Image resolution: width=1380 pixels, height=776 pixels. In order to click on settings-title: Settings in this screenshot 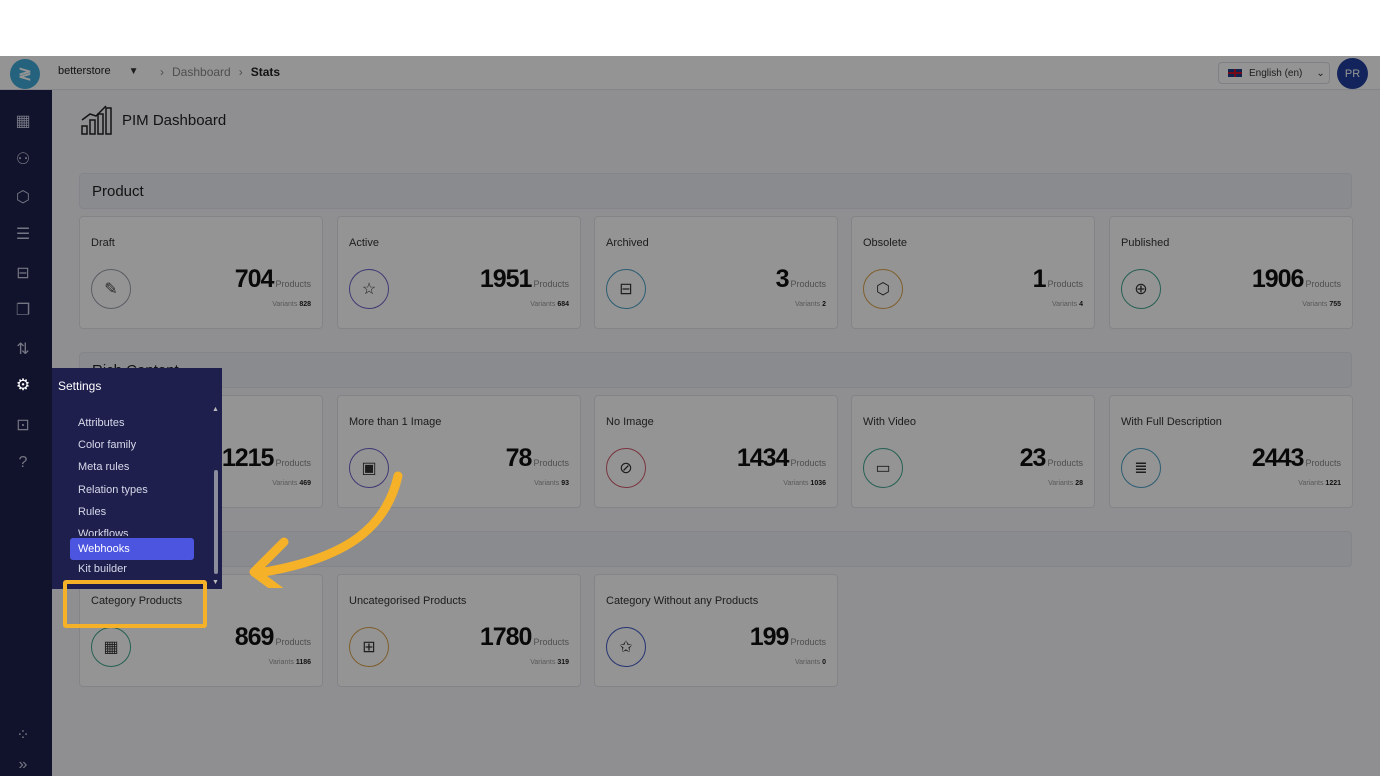, I will do `click(80, 386)`.